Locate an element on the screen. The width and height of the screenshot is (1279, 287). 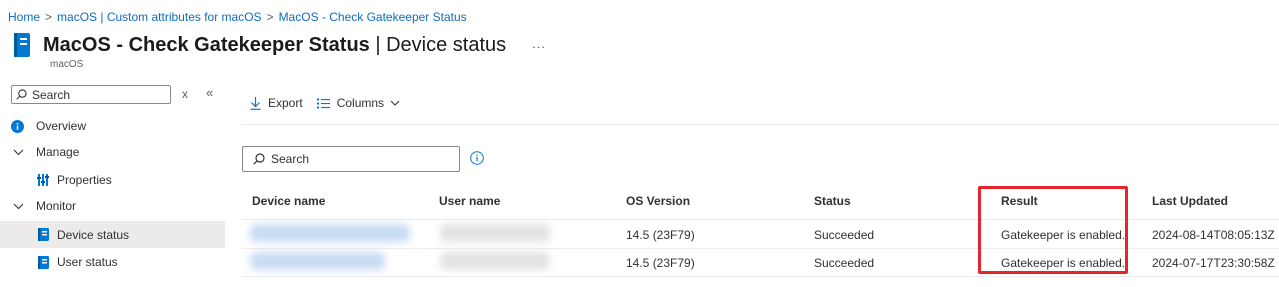
columns-label: Columns is located at coordinates (360, 103).